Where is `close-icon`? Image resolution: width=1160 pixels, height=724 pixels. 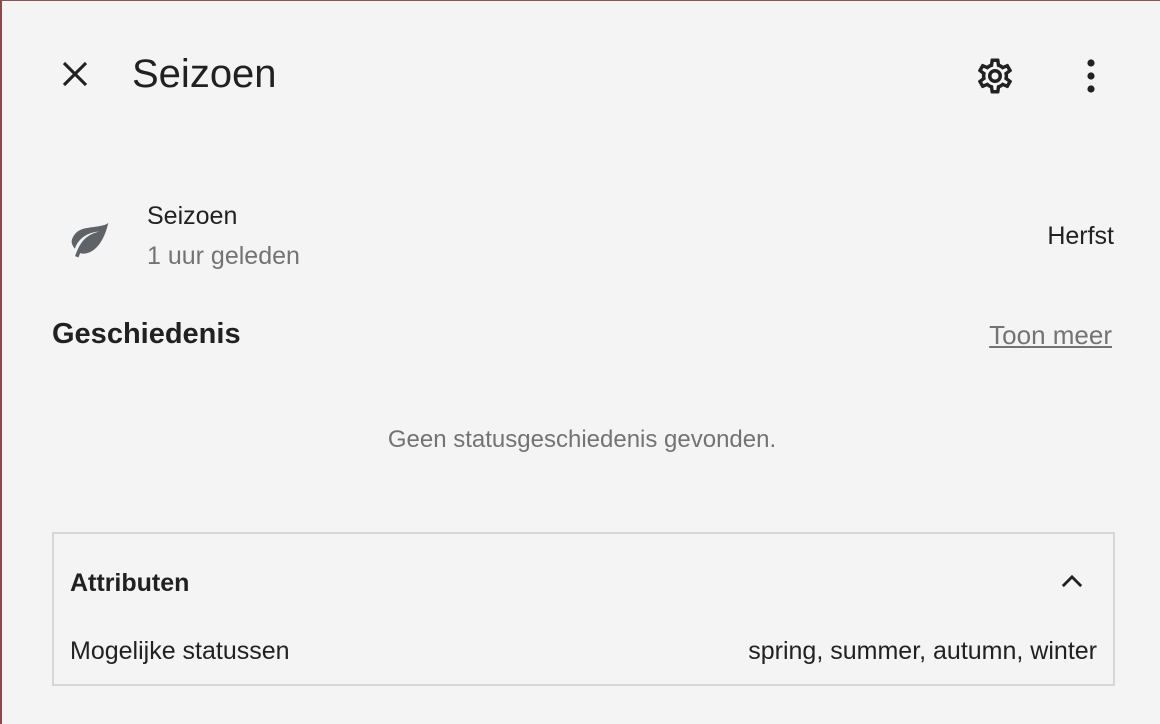
close-icon is located at coordinates (75, 74).